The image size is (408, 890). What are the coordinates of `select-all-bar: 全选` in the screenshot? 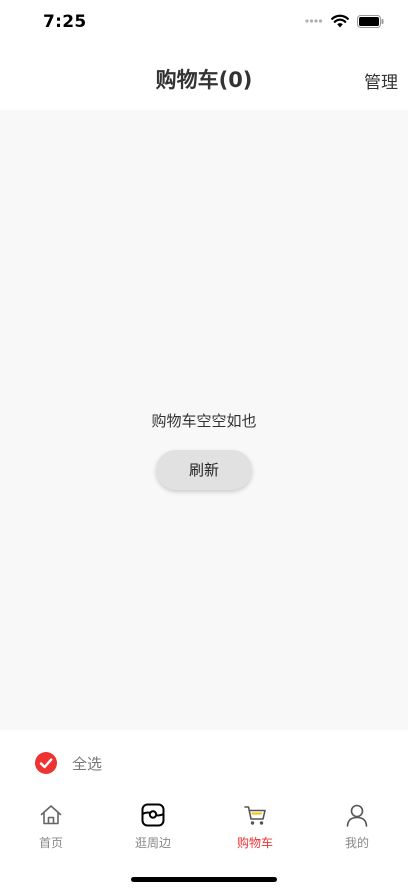 It's located at (204, 763).